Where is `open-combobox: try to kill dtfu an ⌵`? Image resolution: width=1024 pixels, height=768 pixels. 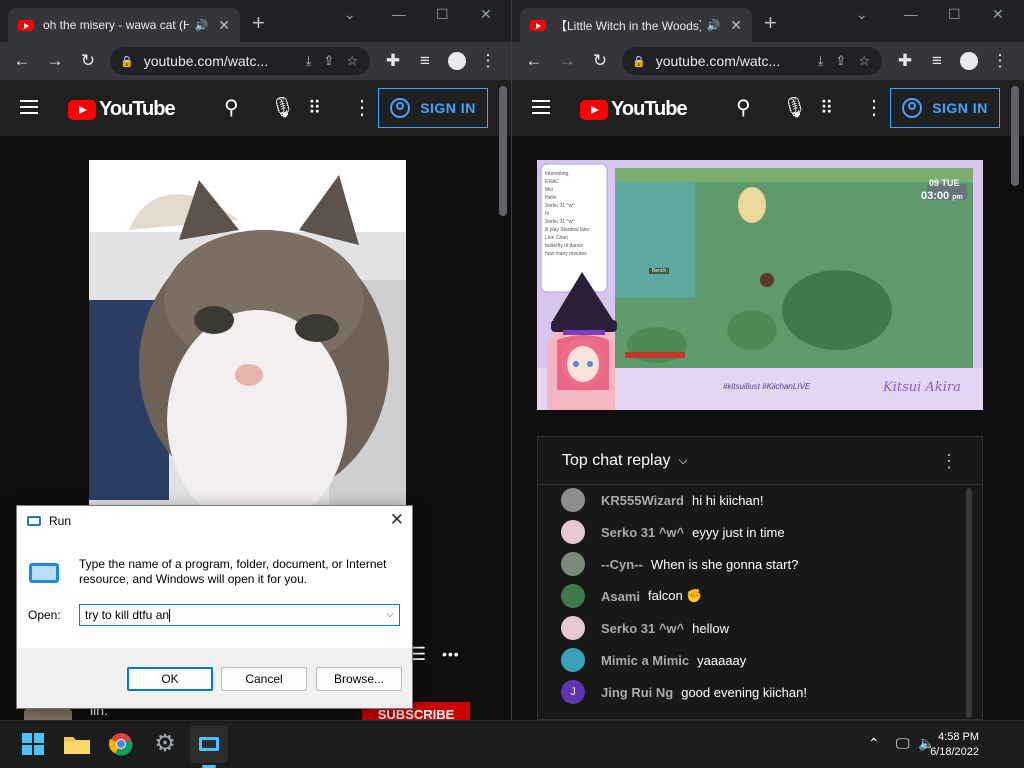
open-combobox: try to kill dtfu an ⌵ is located at coordinates (239, 615).